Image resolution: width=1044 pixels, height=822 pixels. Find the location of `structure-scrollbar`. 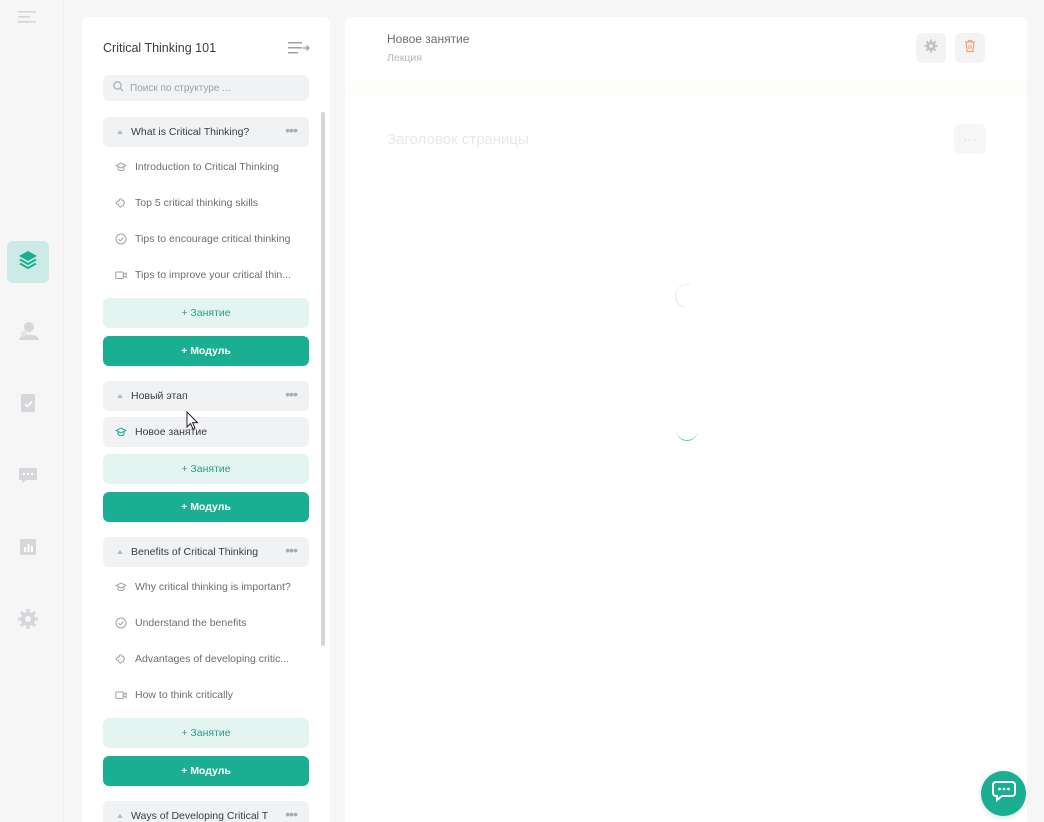

structure-scrollbar is located at coordinates (323, 379).